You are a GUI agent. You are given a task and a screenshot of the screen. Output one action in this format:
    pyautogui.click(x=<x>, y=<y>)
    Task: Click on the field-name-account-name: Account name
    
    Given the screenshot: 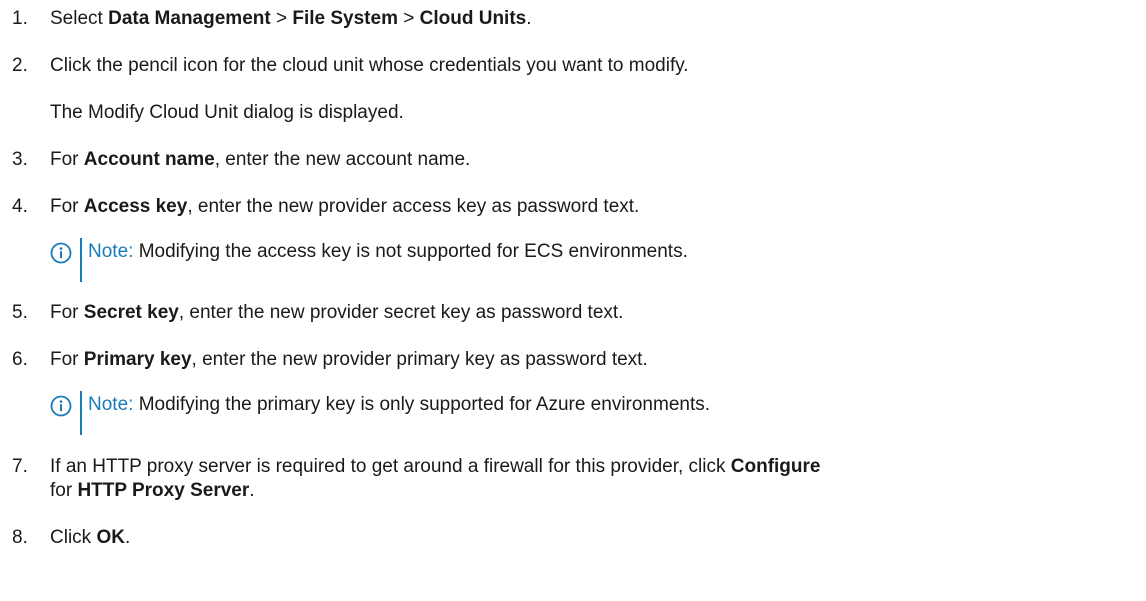 What is the action you would take?
    pyautogui.click(x=149, y=159)
    